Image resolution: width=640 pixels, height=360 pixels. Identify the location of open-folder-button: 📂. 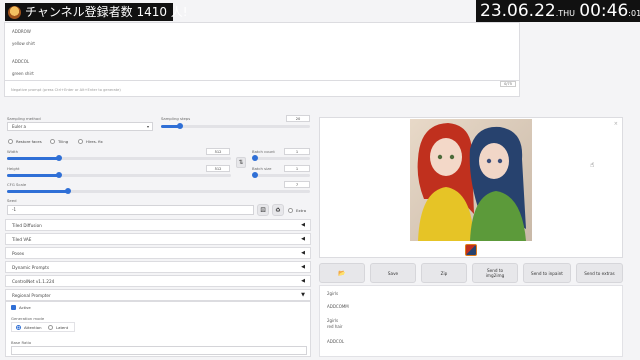
(342, 273).